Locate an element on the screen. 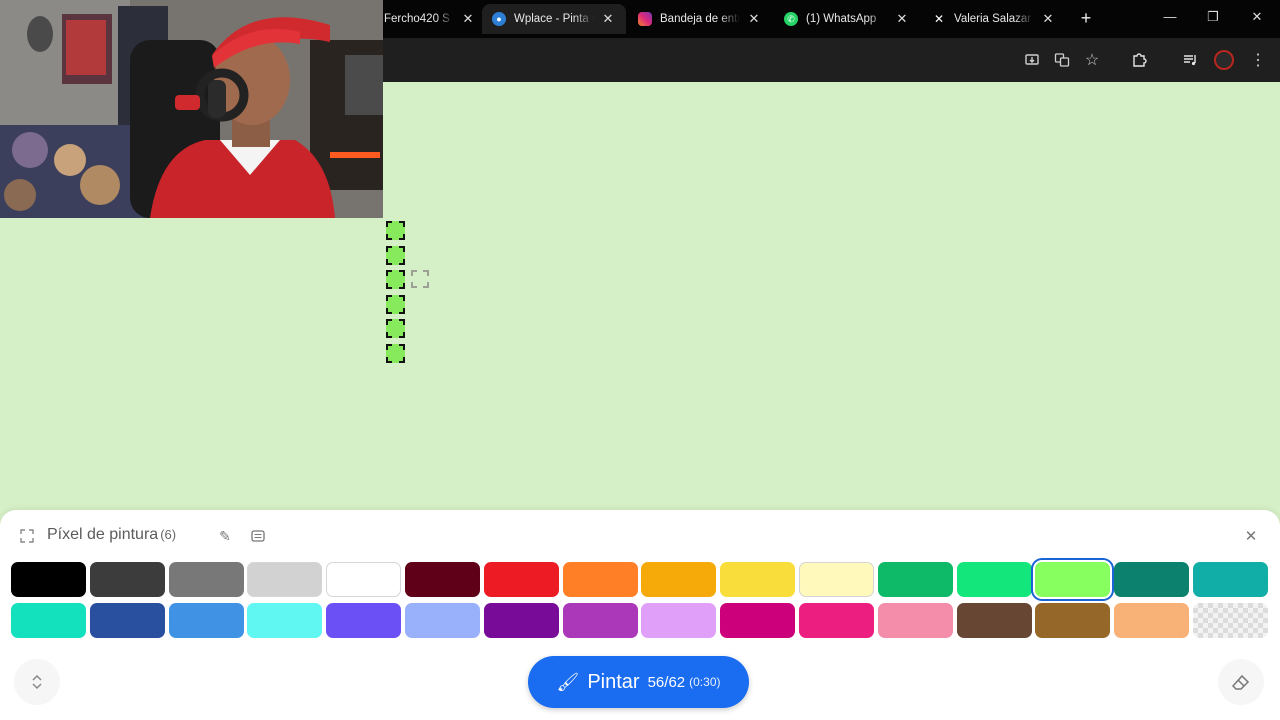 The width and height of the screenshot is (1280, 720). tab-wplace: ● Wplace - Pinta el mundo ✕ is located at coordinates (554, 19).